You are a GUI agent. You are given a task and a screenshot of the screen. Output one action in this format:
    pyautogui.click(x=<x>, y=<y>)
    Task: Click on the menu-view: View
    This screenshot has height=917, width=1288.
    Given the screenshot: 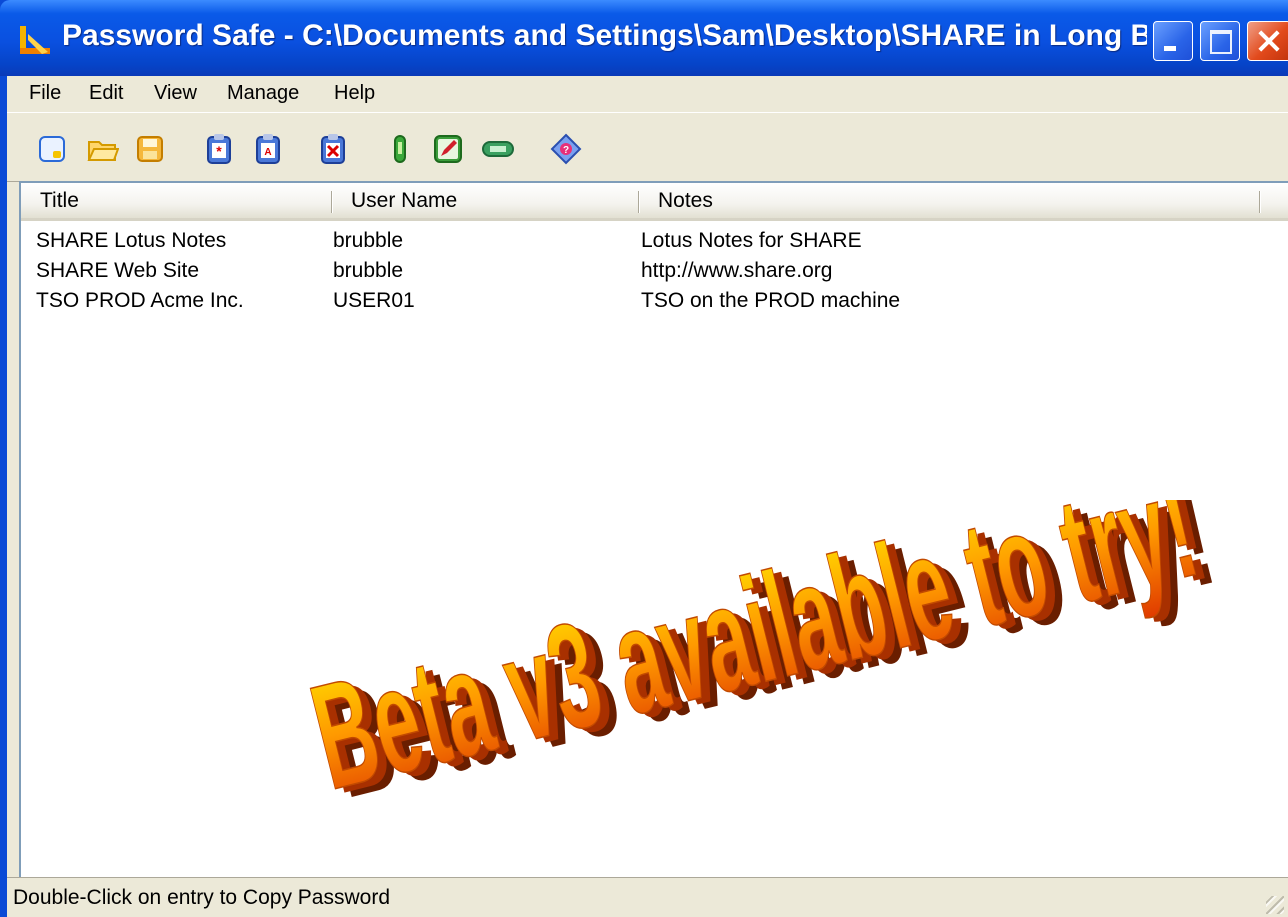 What is the action you would take?
    pyautogui.click(x=175, y=93)
    